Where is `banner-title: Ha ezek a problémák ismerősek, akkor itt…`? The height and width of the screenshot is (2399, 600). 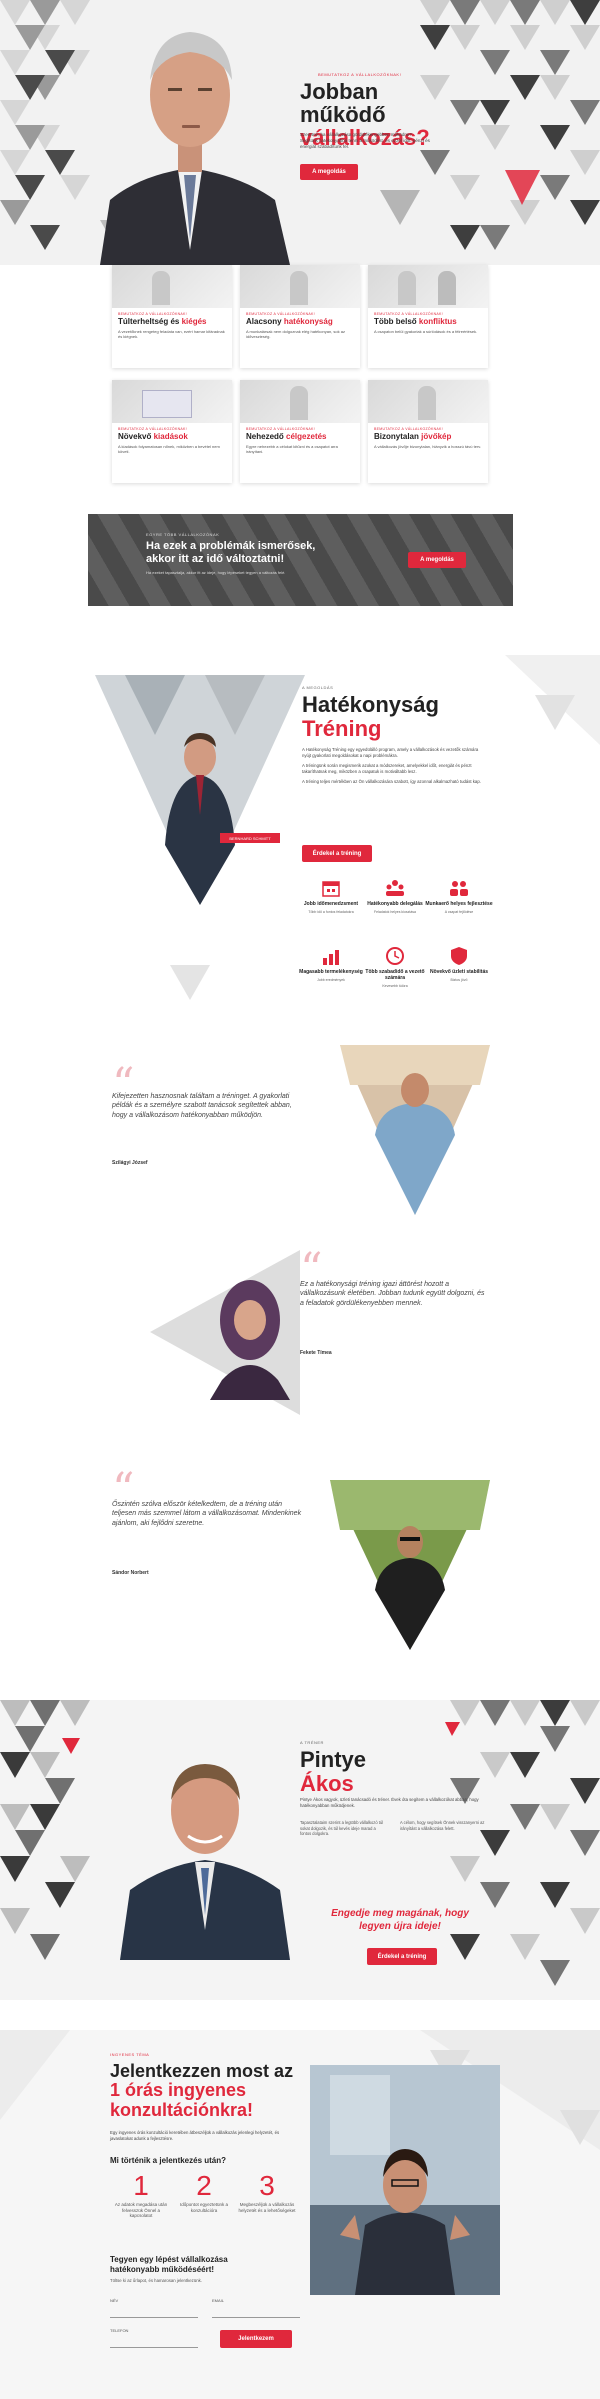 banner-title: Ha ezek a problémák ismerősek, akkor itt… is located at coordinates (266, 553).